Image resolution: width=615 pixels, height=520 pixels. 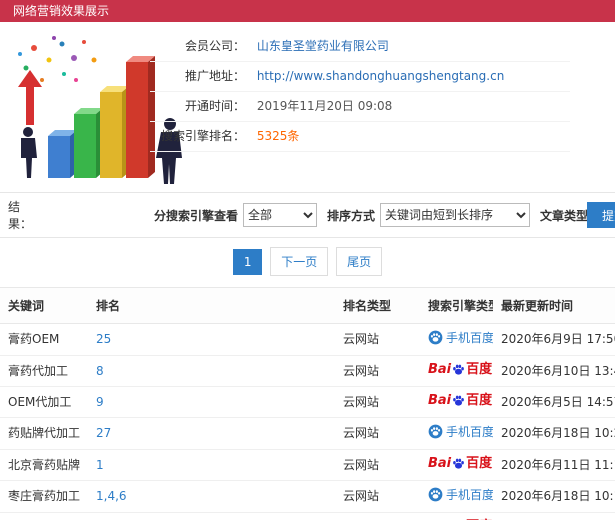 I want to click on rank-cell: 4, so click(x=211, y=516).